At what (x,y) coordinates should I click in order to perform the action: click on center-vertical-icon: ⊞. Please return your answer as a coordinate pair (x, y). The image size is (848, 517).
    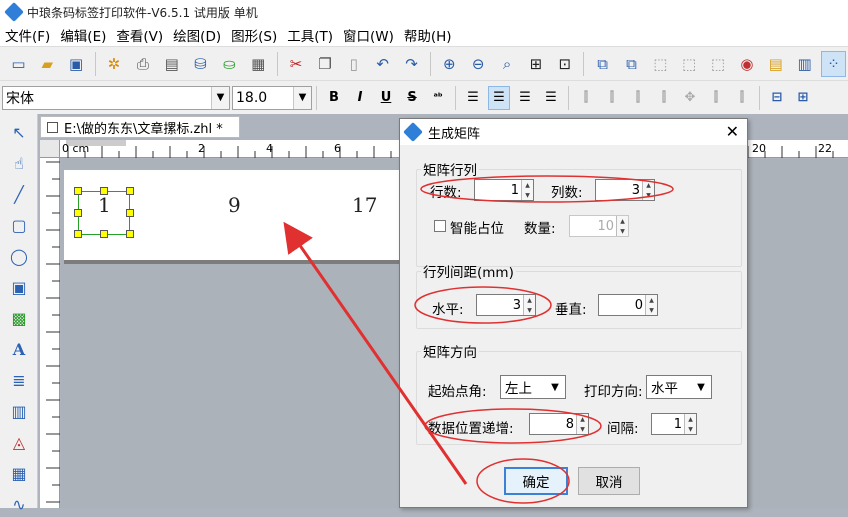
    Looking at the image, I should click on (803, 98).